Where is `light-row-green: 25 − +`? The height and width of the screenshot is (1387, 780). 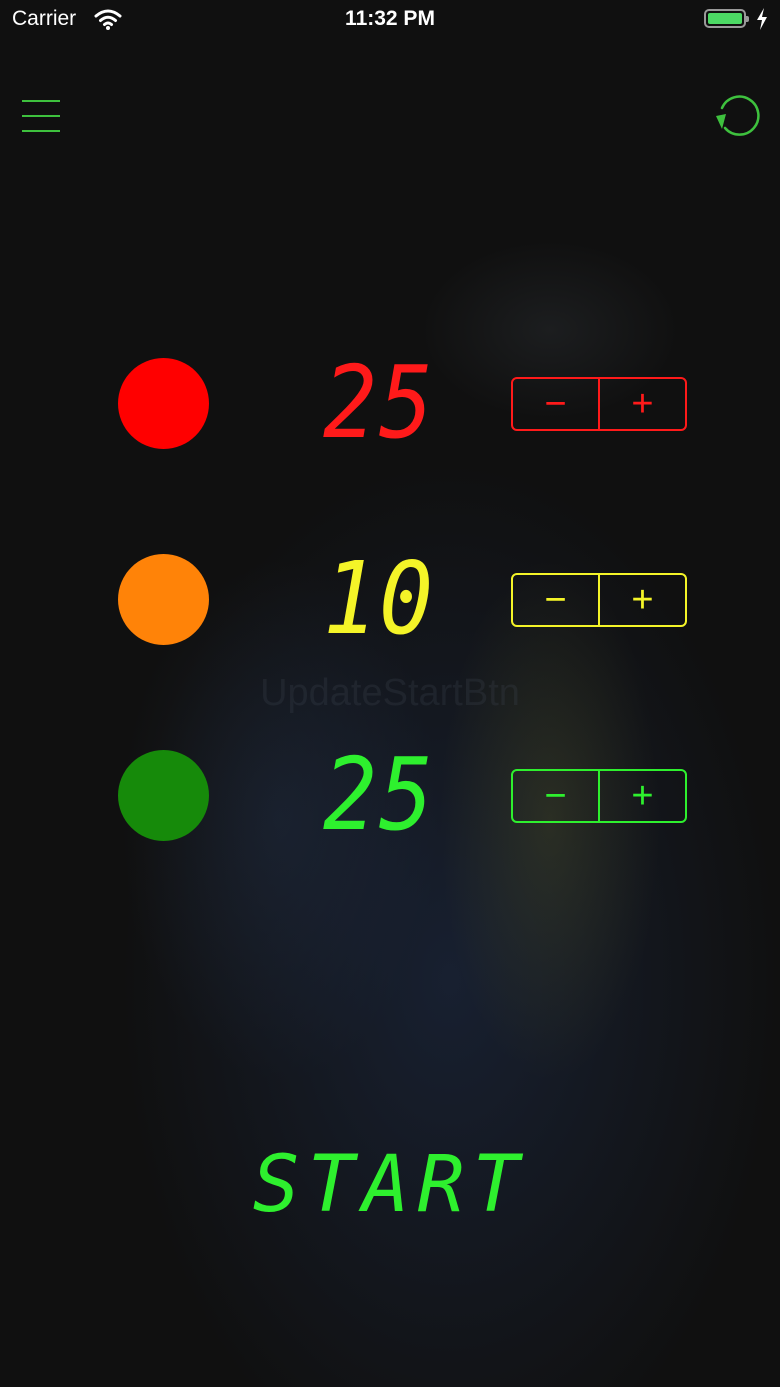 light-row-green: 25 − + is located at coordinates (390, 795).